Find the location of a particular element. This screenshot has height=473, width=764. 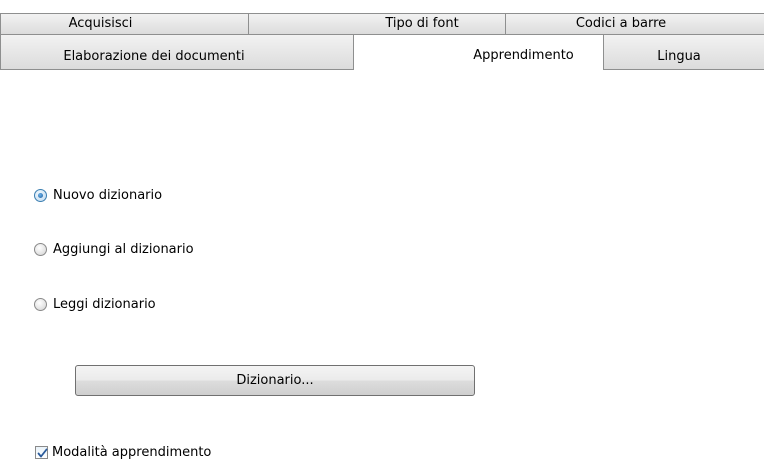

radio-selected-icon is located at coordinates (40, 195).